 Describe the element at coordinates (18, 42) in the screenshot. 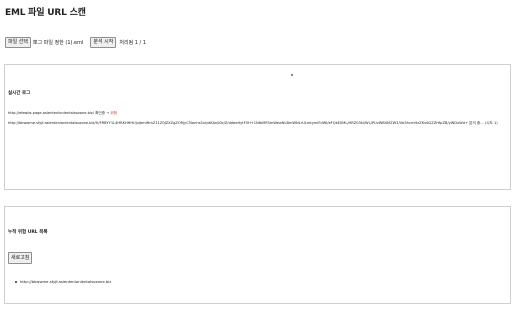

I see `file-select-button: 파일 선택` at that location.